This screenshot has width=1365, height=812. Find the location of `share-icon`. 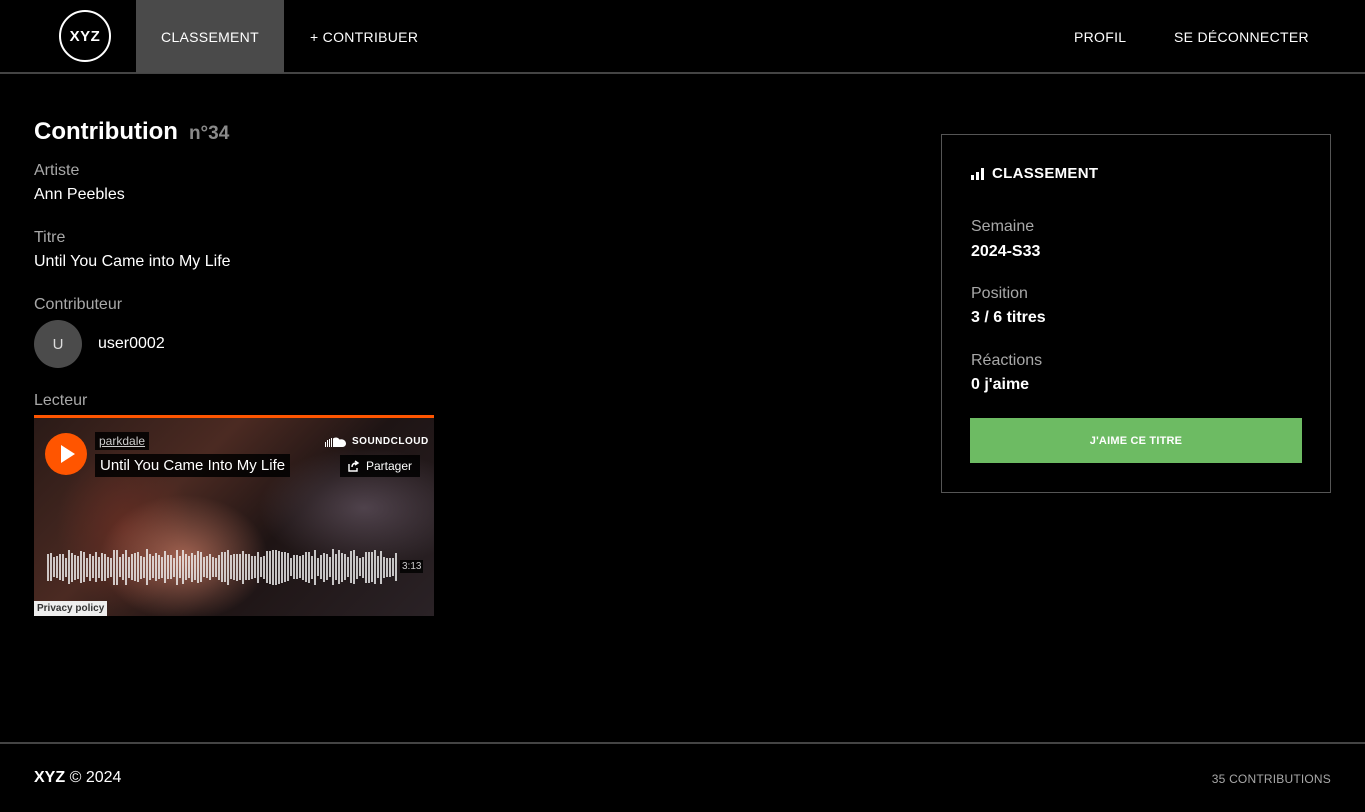

share-icon is located at coordinates (354, 466).